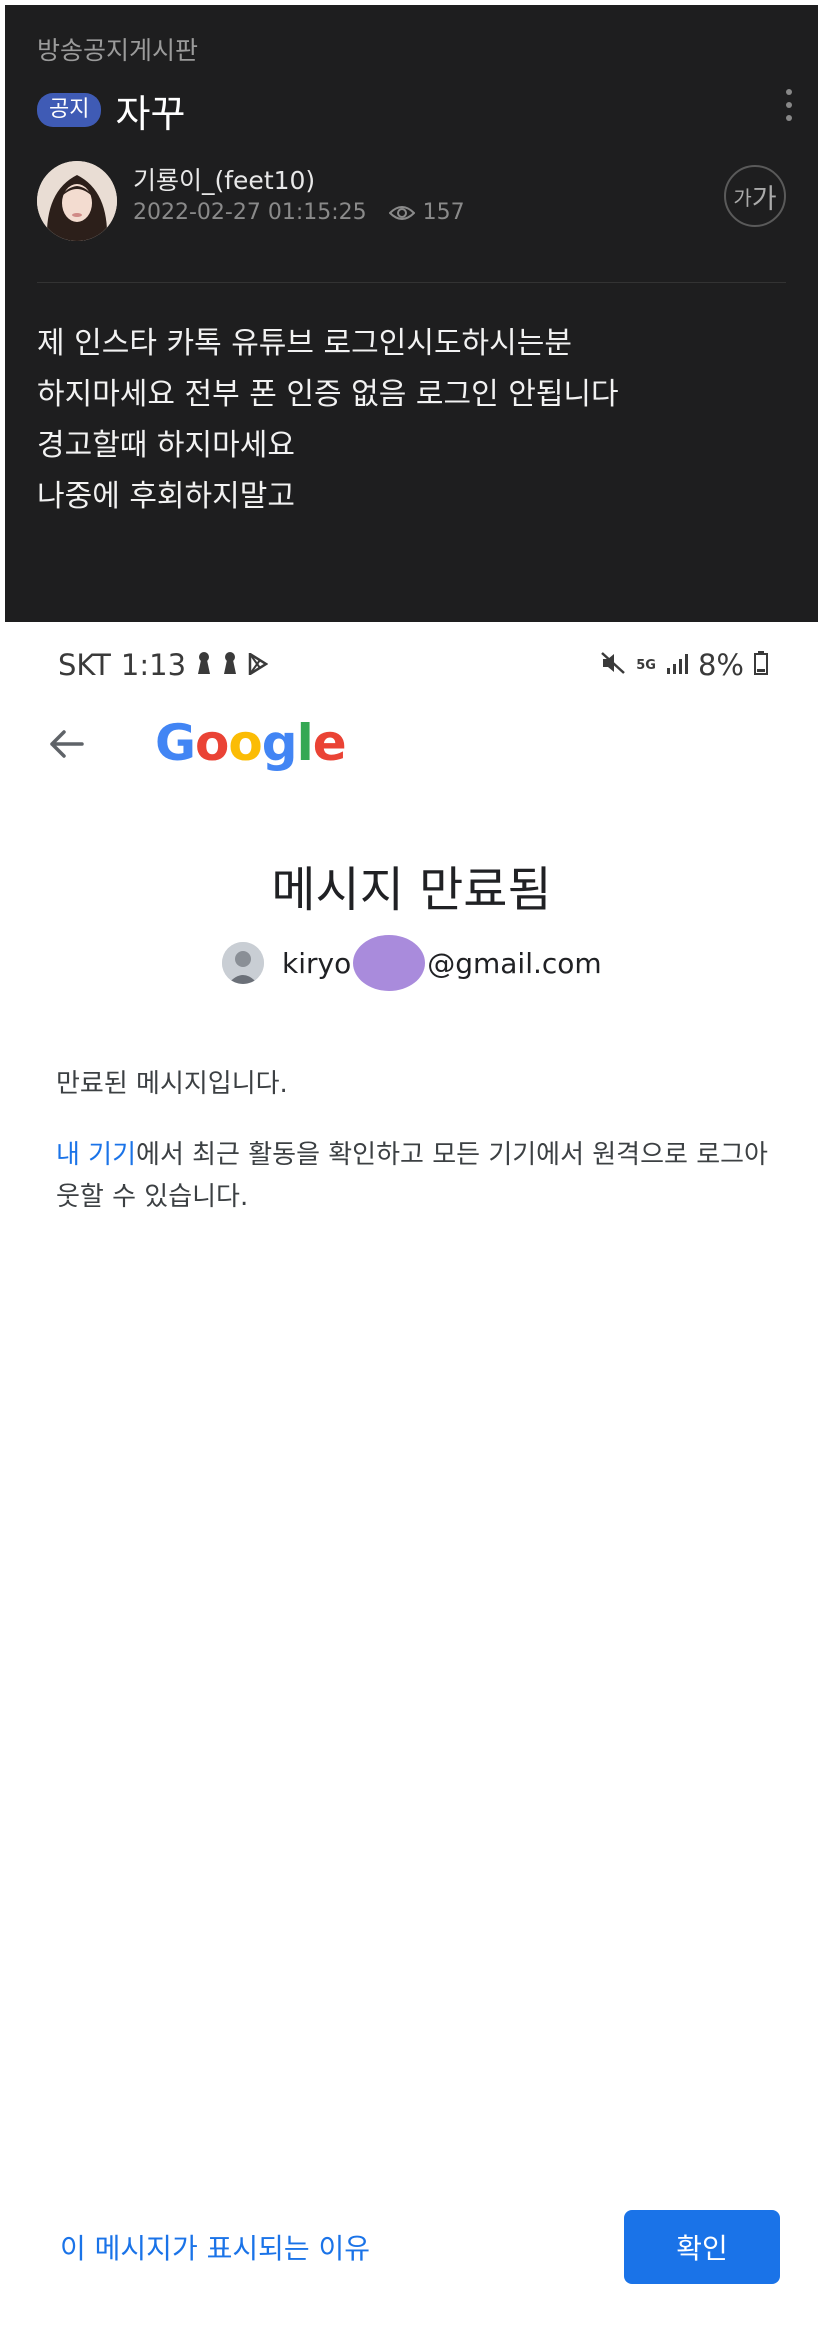 This screenshot has width=823, height=2327. Describe the element at coordinates (790, 105) in the screenshot. I see `kebab-menu-icon` at that location.